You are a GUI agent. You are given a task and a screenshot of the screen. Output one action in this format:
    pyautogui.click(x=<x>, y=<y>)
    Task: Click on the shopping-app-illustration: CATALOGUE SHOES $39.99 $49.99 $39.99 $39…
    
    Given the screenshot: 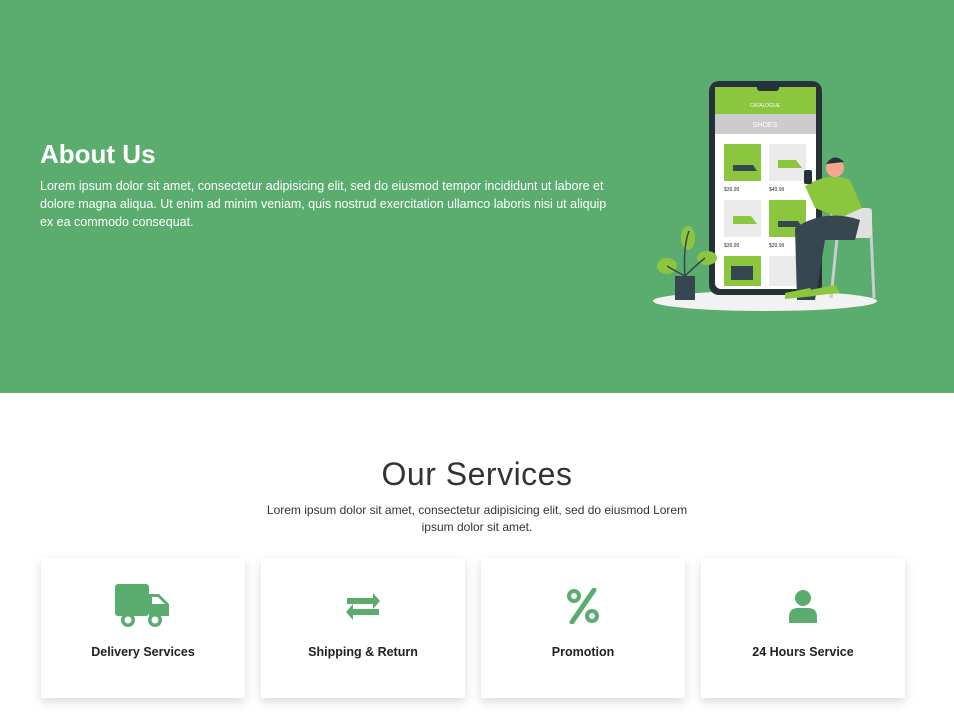 What is the action you would take?
    pyautogui.click(x=765, y=196)
    